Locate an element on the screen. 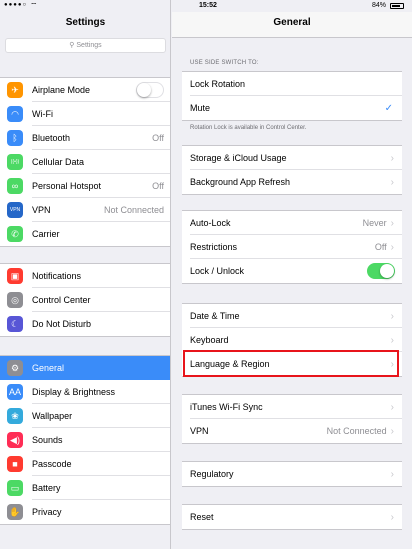  sidebar-item-label: General is located at coordinates (48, 368).